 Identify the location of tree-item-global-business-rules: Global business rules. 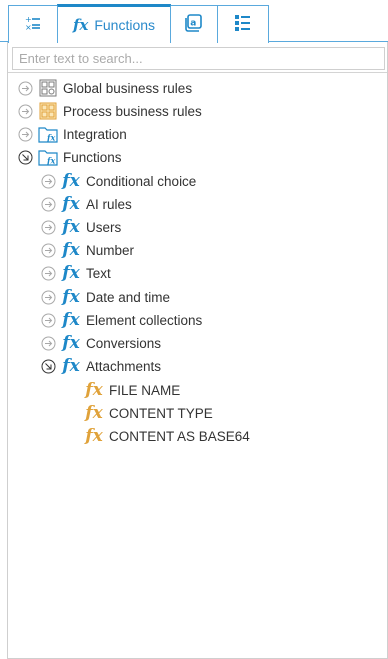
(105, 88).